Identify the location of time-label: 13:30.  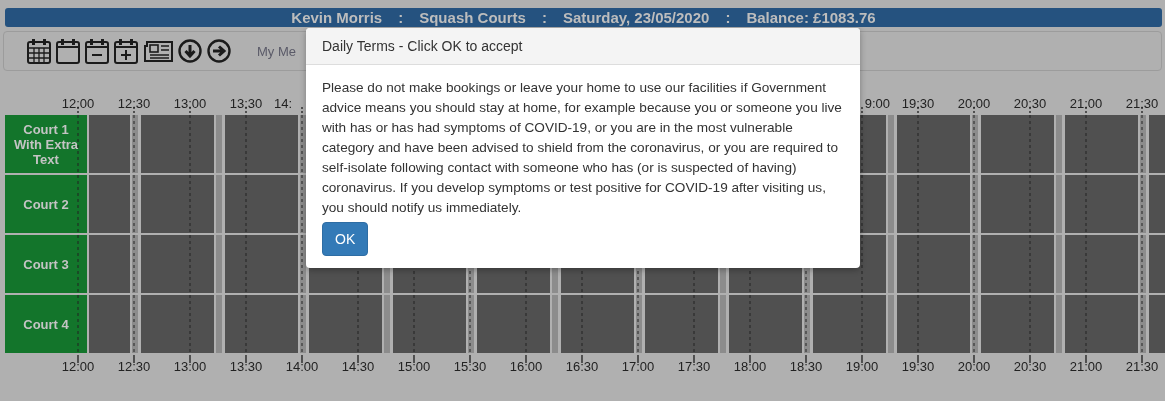
(246, 366).